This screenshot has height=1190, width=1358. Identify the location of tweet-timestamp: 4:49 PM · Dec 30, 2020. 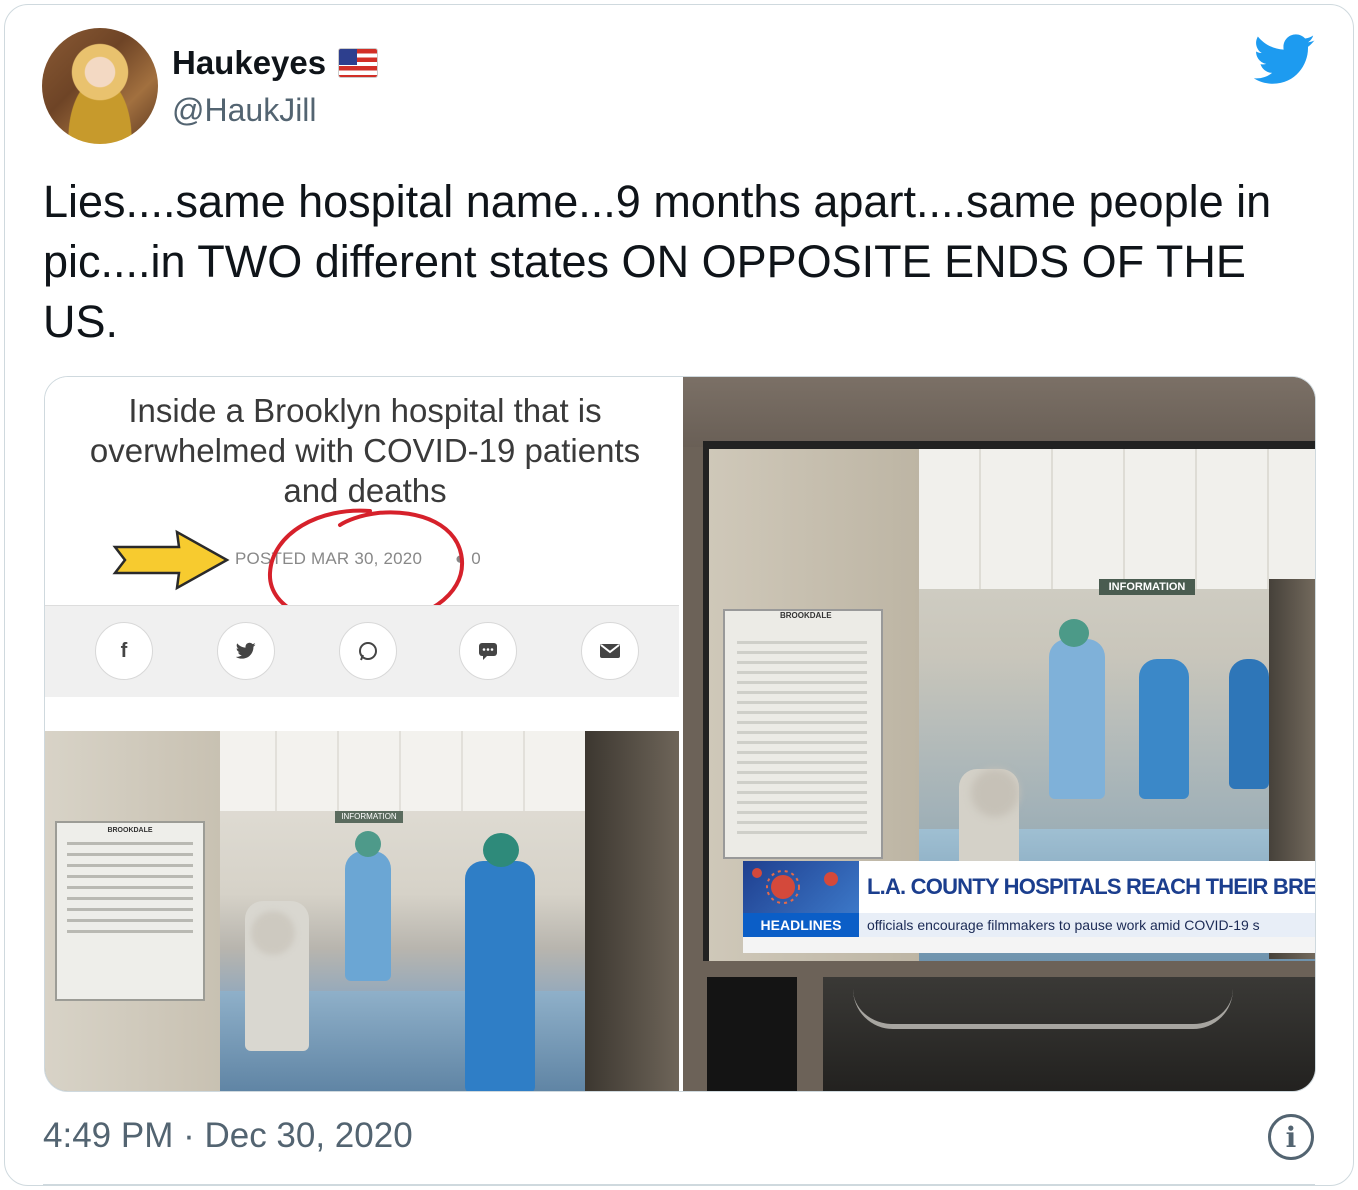
(228, 1136).